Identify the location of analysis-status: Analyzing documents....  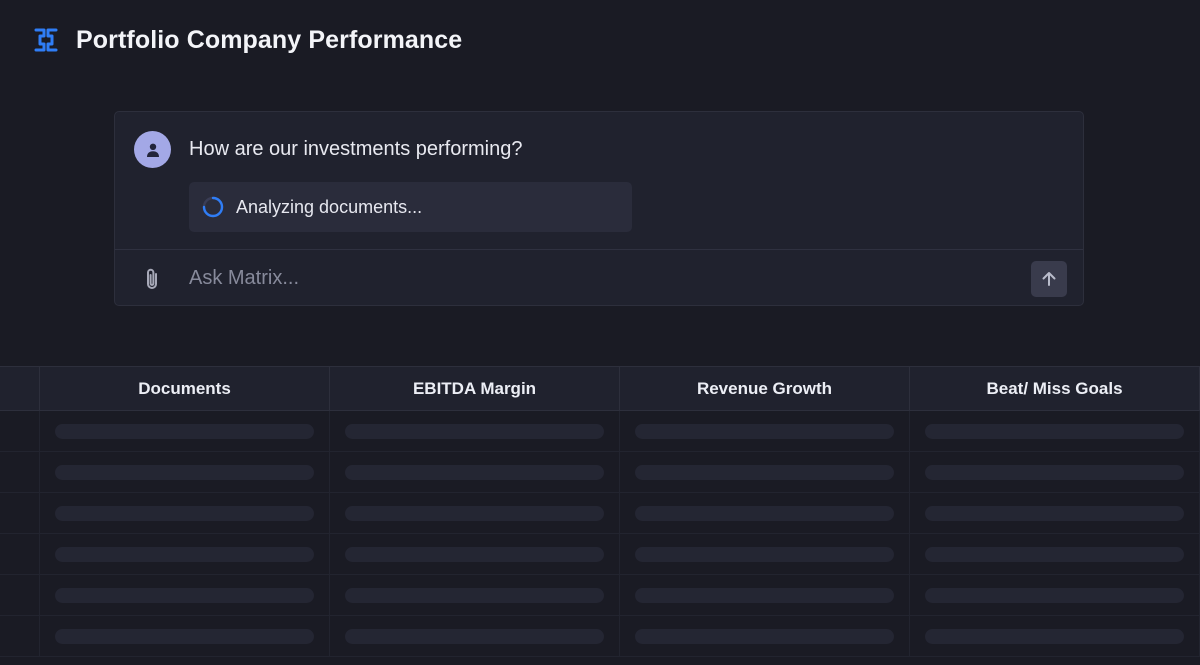
(410, 207).